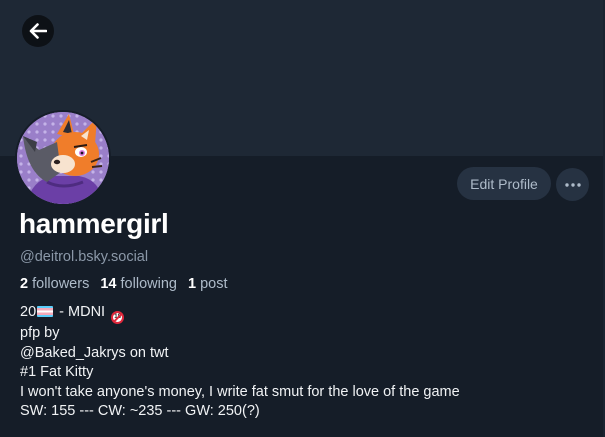 The image size is (605, 437). I want to click on no-under-18-icon: 18, so click(118, 317).